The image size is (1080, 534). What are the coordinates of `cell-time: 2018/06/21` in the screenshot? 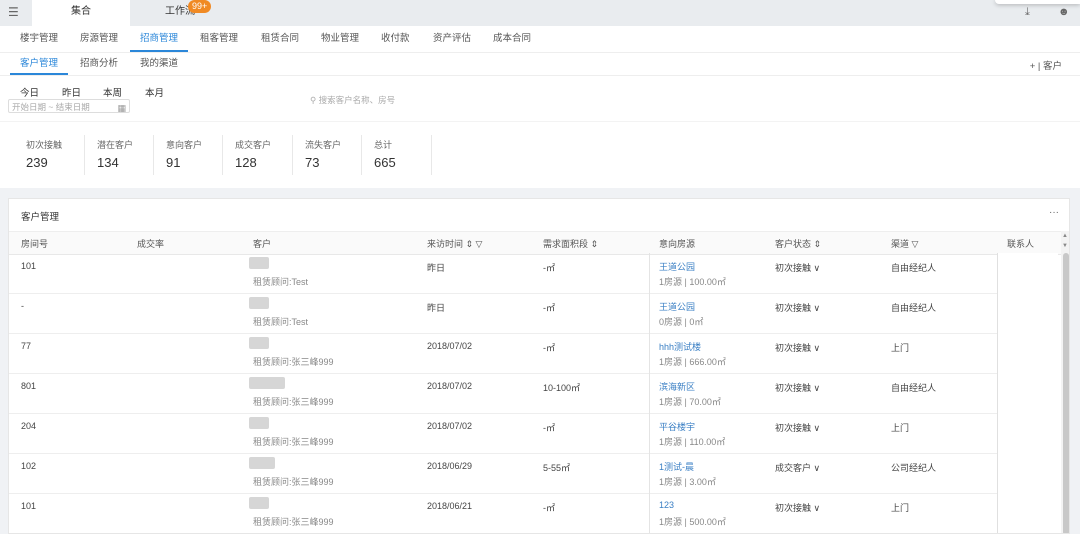 It's located at (450, 506).